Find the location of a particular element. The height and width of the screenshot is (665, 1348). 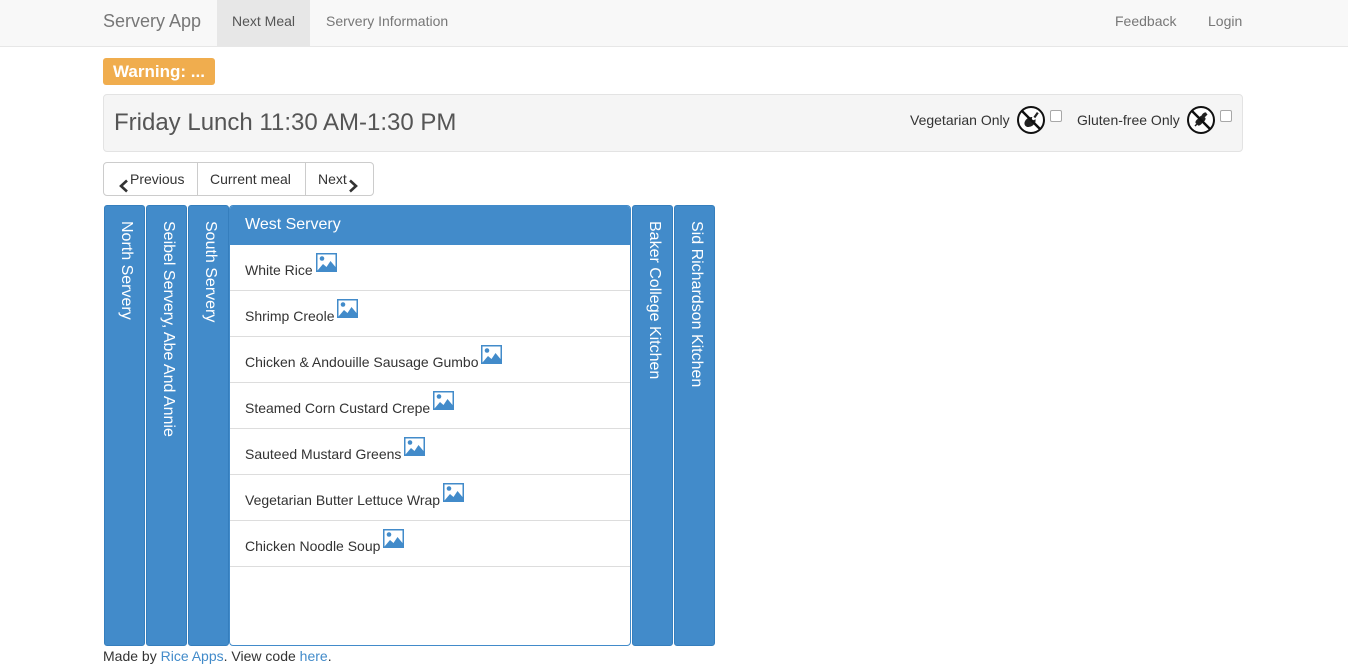

gluten-free-filter: Gluten-free Only is located at coordinates (1154, 120).